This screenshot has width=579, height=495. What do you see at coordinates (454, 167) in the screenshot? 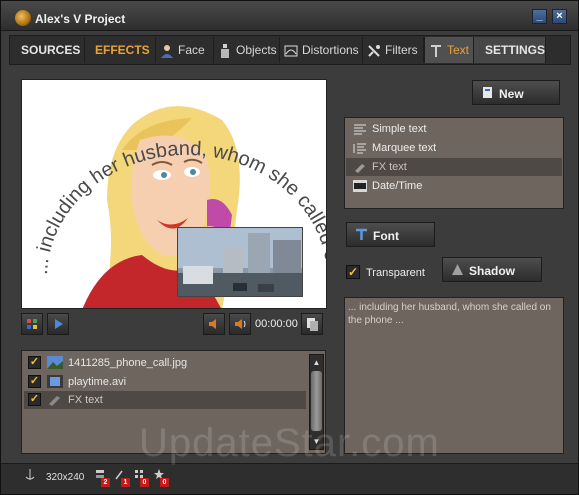
I see `list-item: FX text` at bounding box center [454, 167].